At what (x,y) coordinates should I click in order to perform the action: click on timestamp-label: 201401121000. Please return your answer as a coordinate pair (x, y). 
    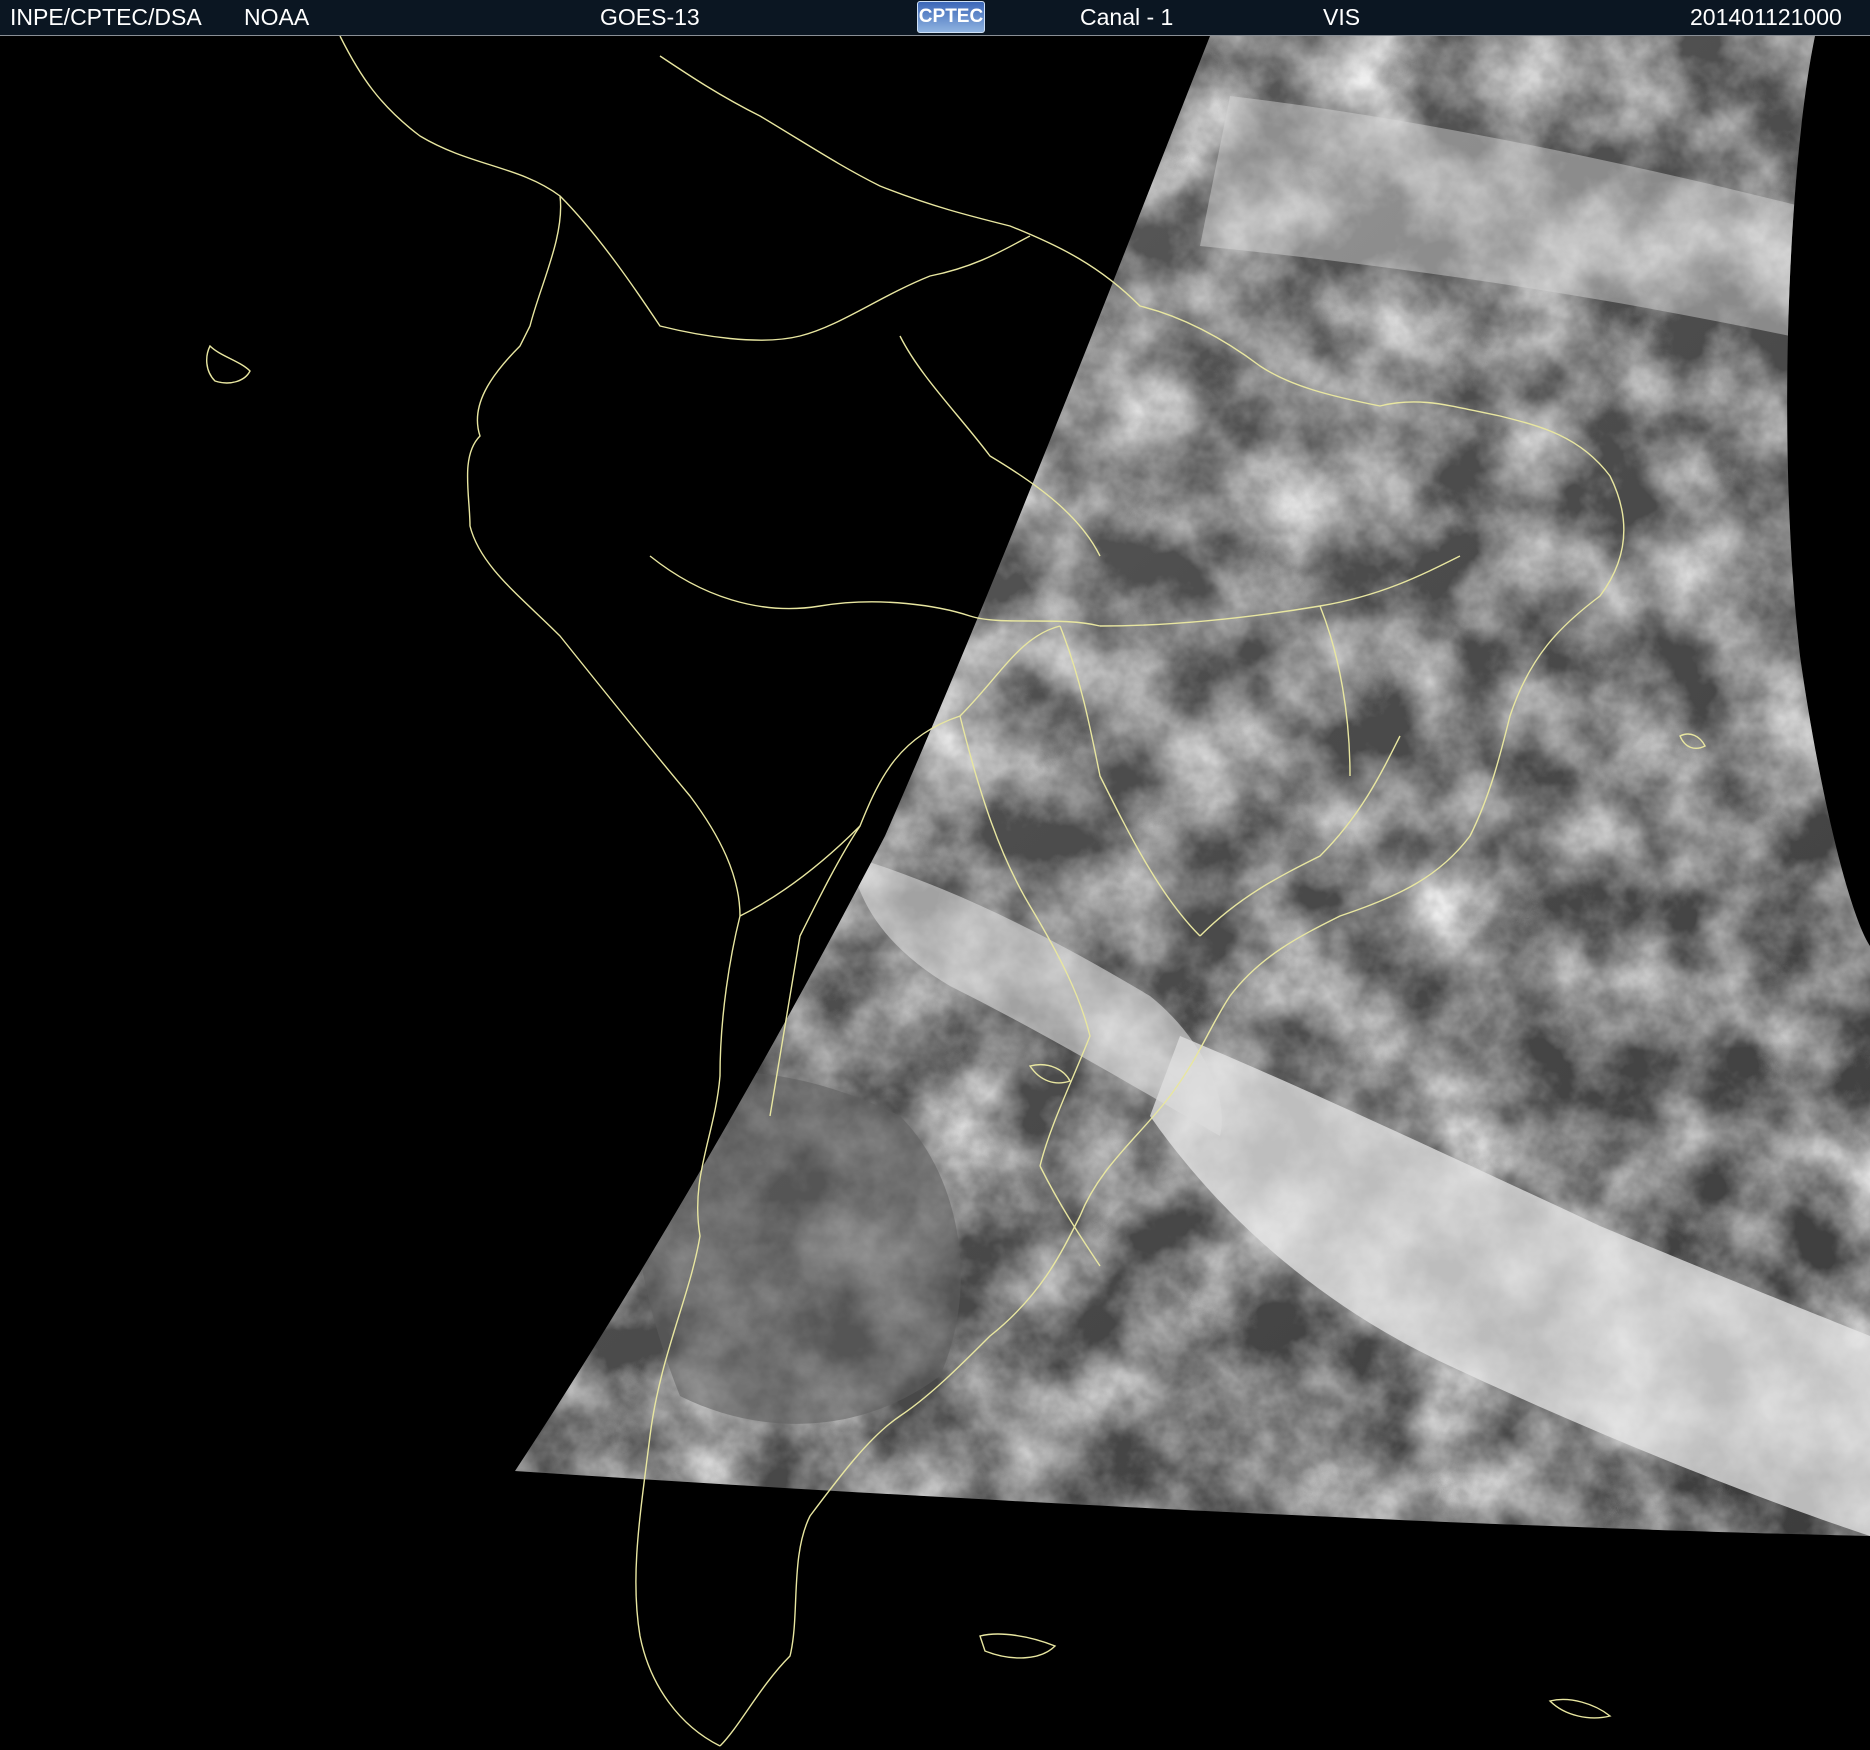
    Looking at the image, I should click on (1766, 17).